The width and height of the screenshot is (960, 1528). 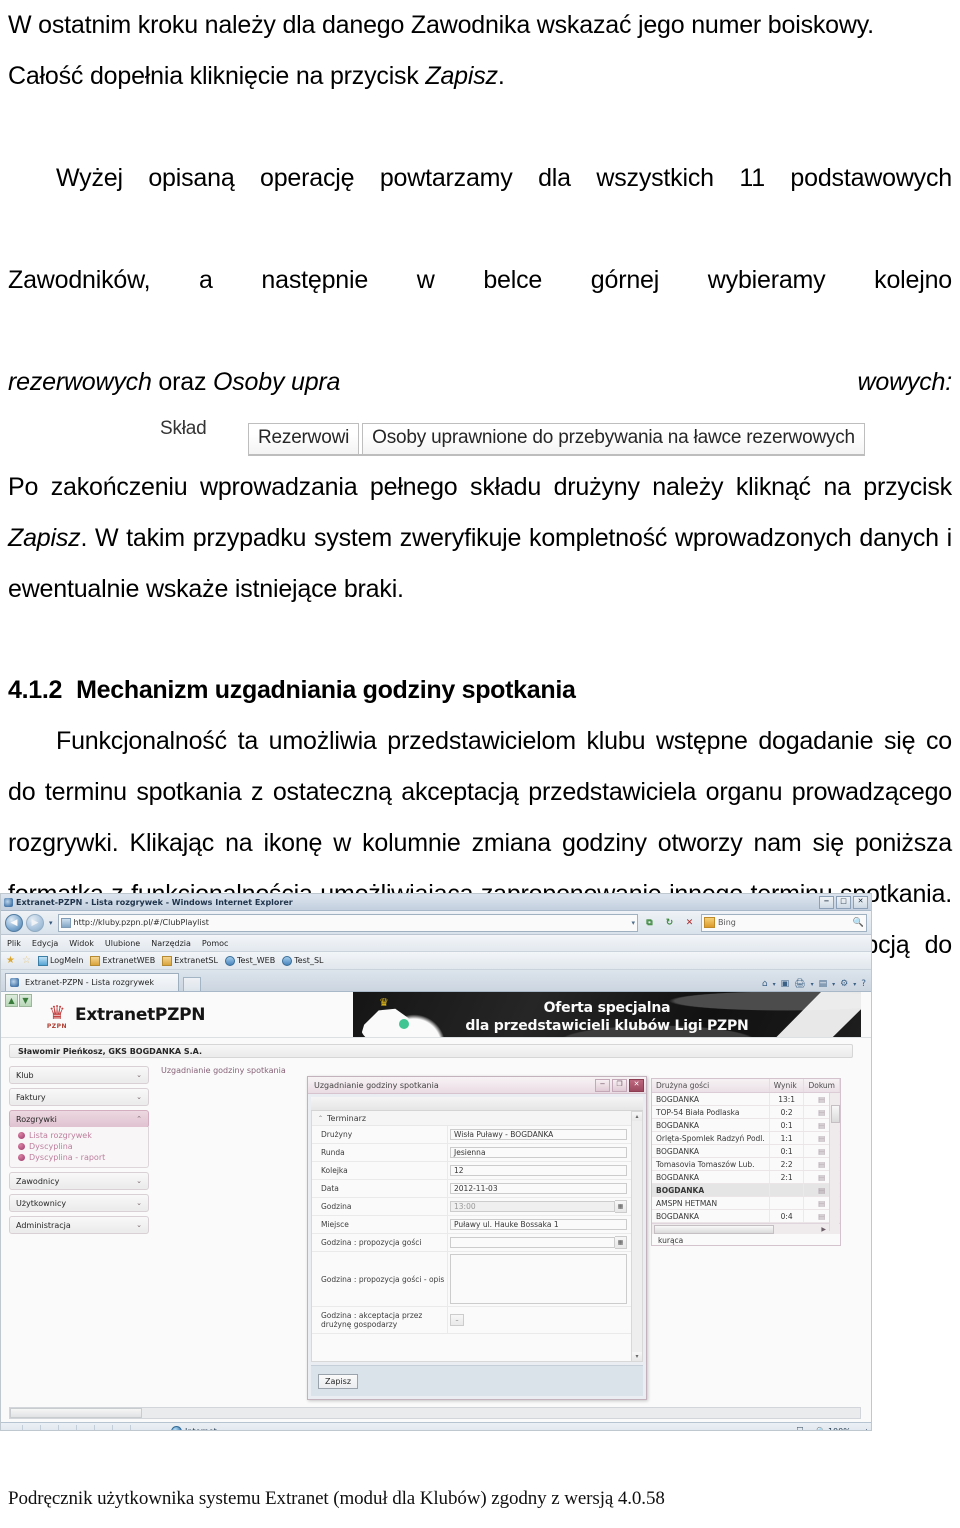 I want to click on maximize-button: □, so click(x=843, y=902).